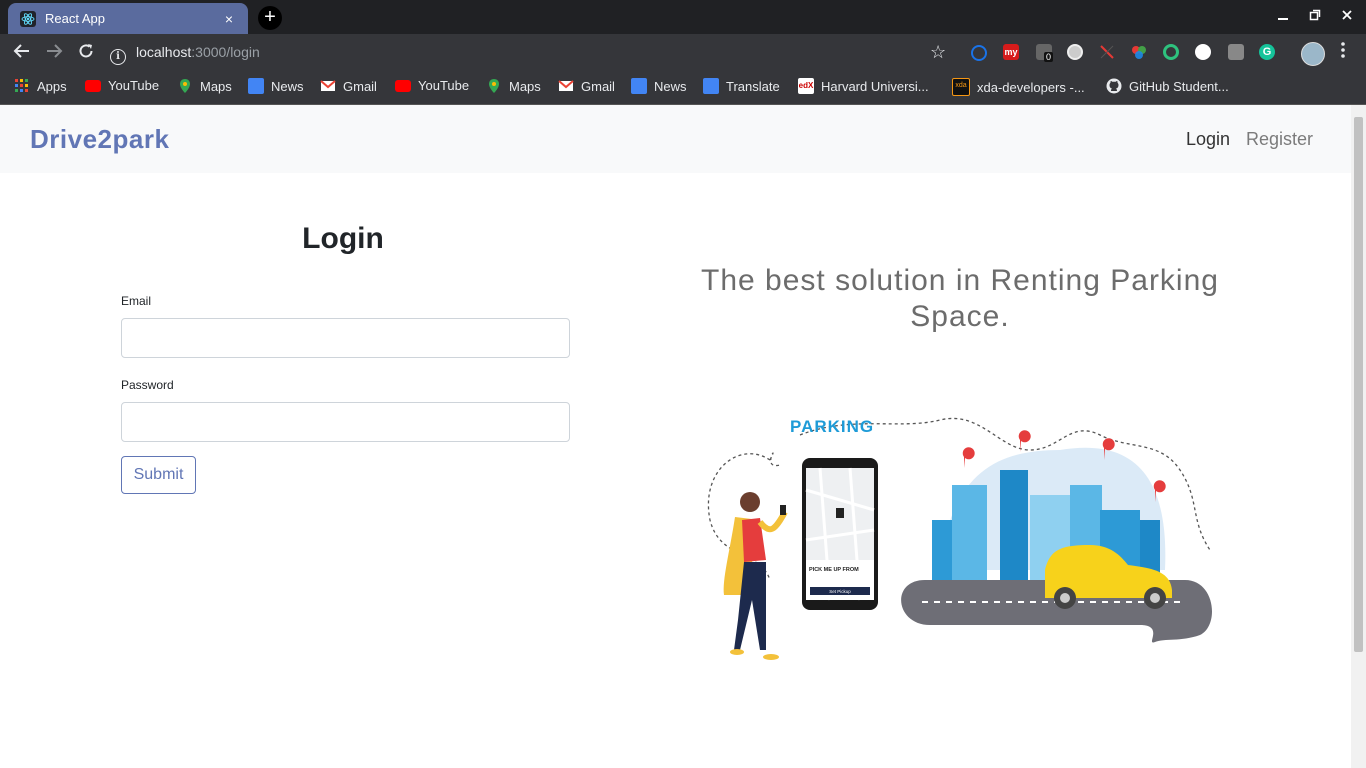 Image resolution: width=1366 pixels, height=768 pixels. I want to click on url-host: localhost, so click(164, 52).